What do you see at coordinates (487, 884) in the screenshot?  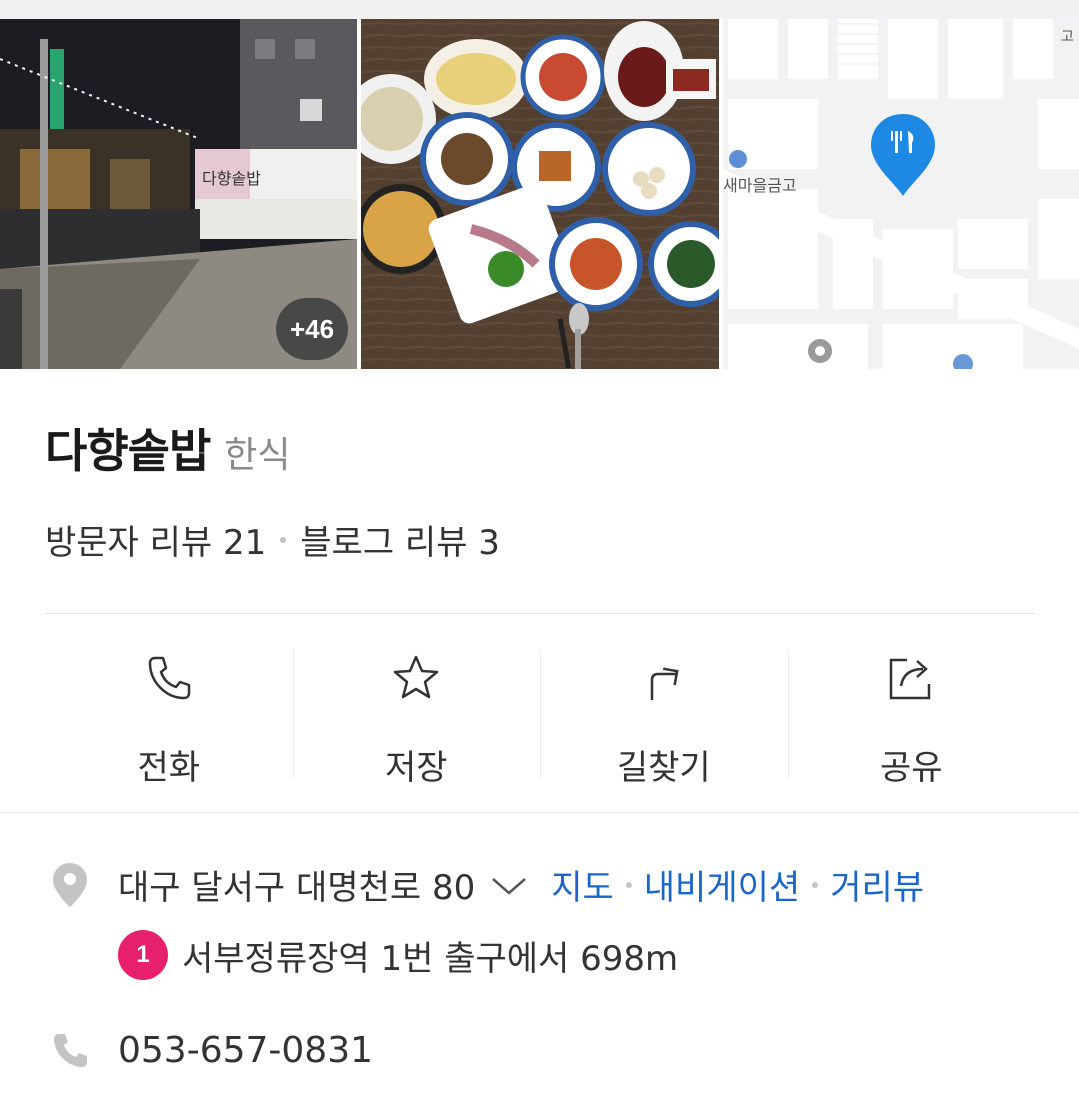 I see `address-row: 대구 달서구 대명천로 80 지도 내비게이션 거리뷰` at bounding box center [487, 884].